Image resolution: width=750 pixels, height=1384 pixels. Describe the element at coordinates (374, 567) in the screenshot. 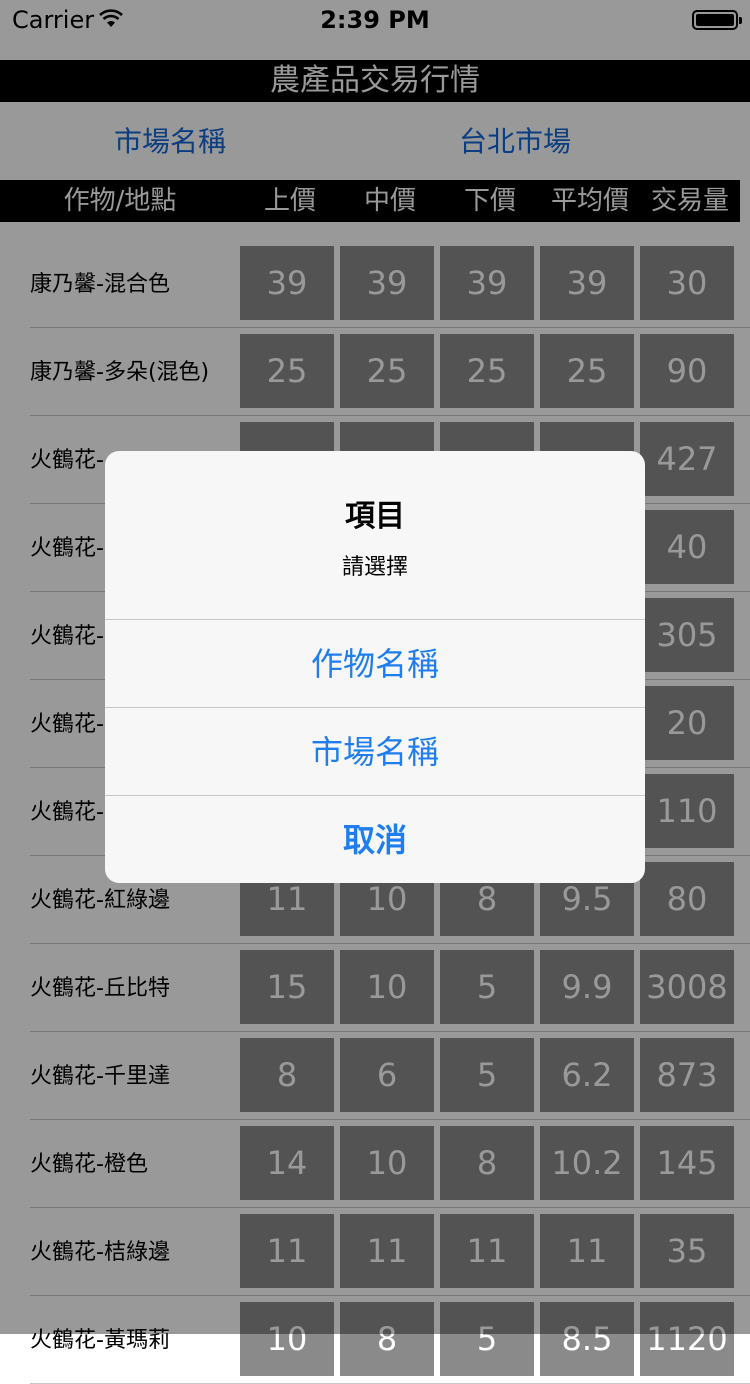

I see `alert-message: 請選擇` at that location.